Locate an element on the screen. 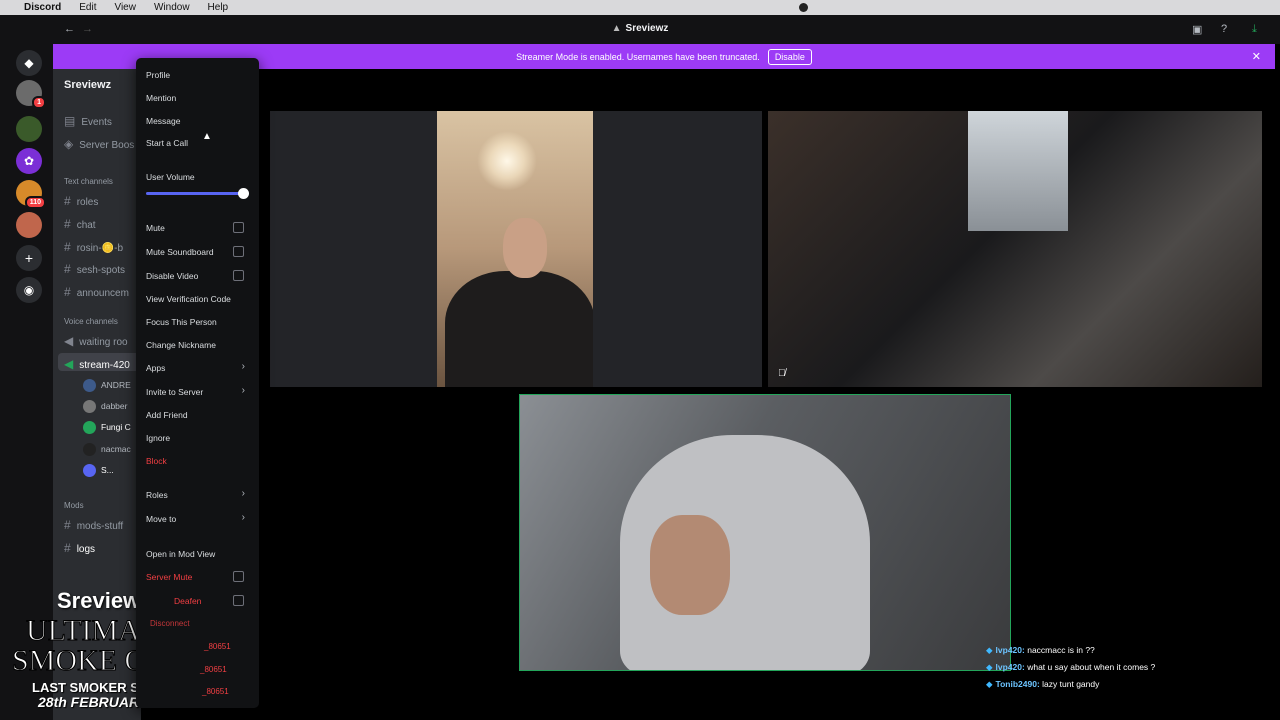 Image resolution: width=1280 pixels, height=720 pixels. menubar-window: Window is located at coordinates (172, 7).